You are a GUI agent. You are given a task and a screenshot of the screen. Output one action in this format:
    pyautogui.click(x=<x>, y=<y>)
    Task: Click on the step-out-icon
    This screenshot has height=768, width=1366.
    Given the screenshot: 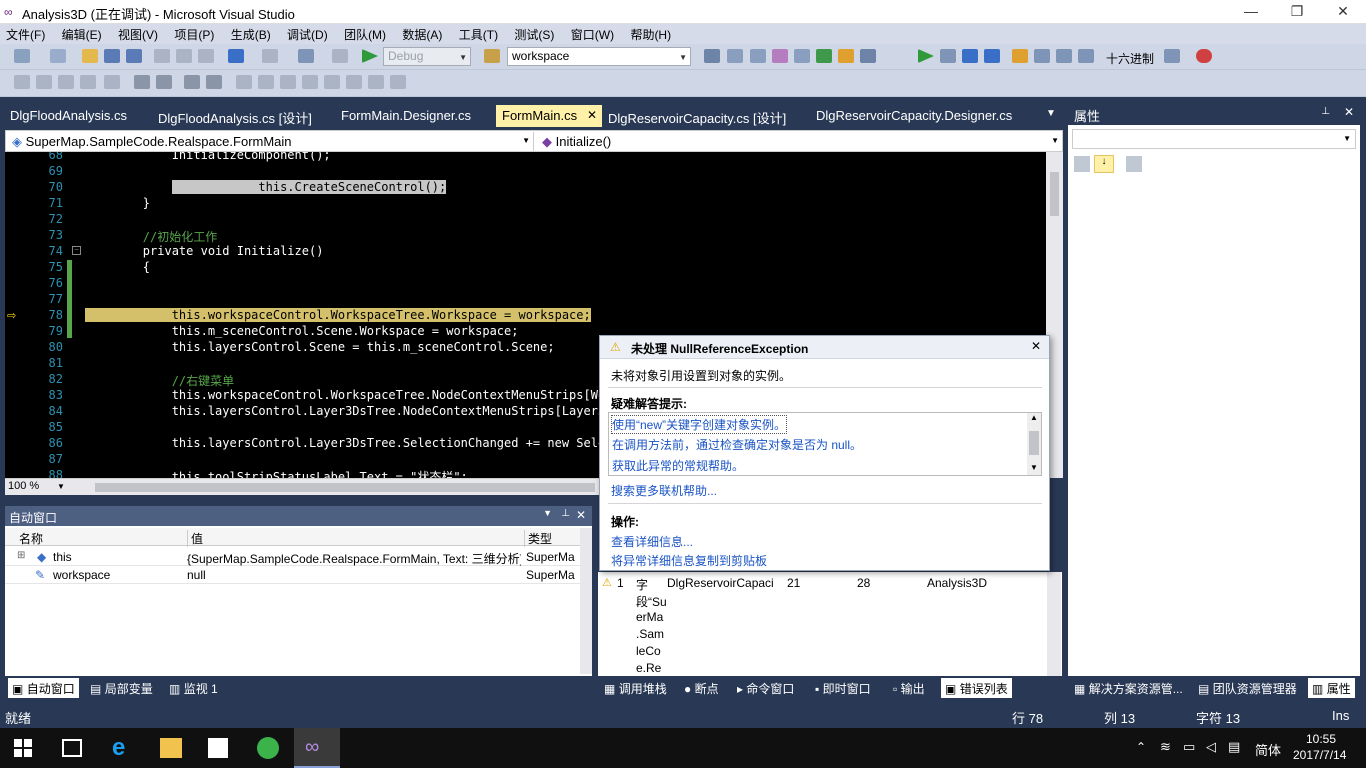 What is the action you would take?
    pyautogui.click(x=1086, y=56)
    